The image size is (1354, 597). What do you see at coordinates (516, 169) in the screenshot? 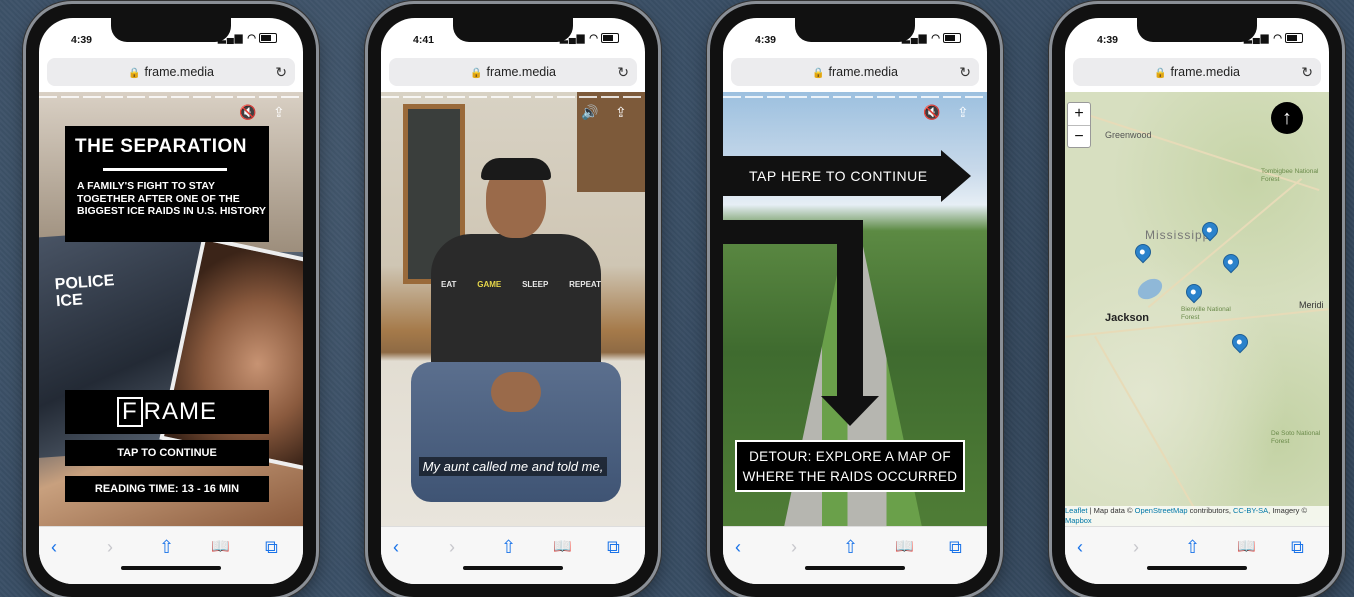
I see `cap` at bounding box center [516, 169].